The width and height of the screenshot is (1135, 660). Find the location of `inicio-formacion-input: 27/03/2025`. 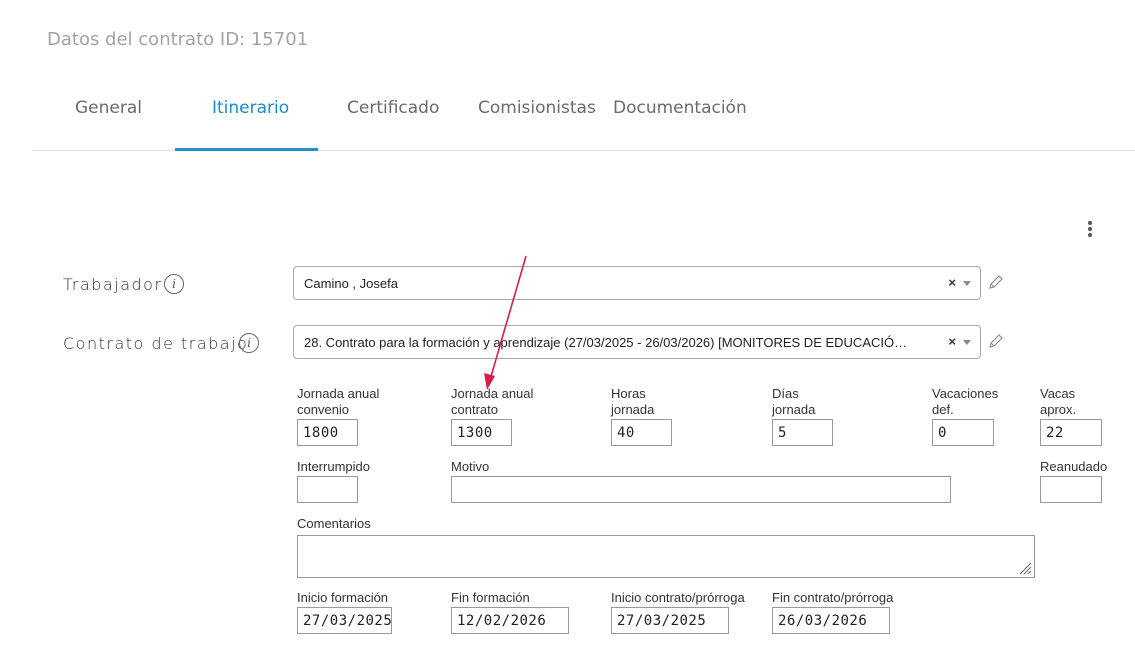

inicio-formacion-input: 27/03/2025 is located at coordinates (344, 620).